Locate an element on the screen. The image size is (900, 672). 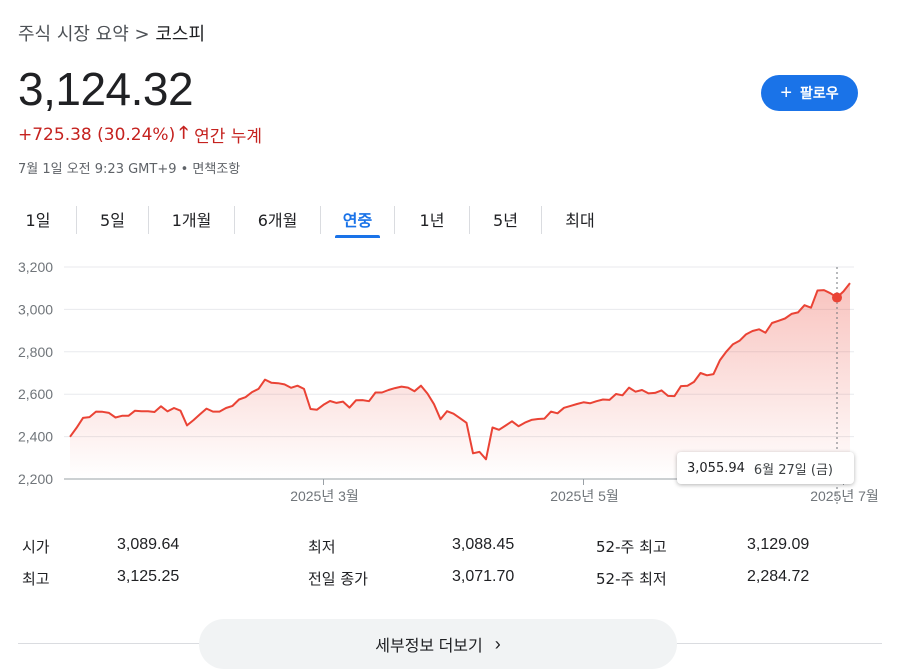
y-tick-label: 3,200 is located at coordinates (35, 267).